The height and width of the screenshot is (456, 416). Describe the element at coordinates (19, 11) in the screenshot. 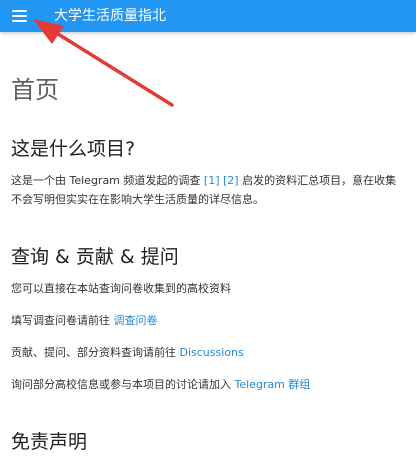

I see `menu-icon-bar-top` at that location.